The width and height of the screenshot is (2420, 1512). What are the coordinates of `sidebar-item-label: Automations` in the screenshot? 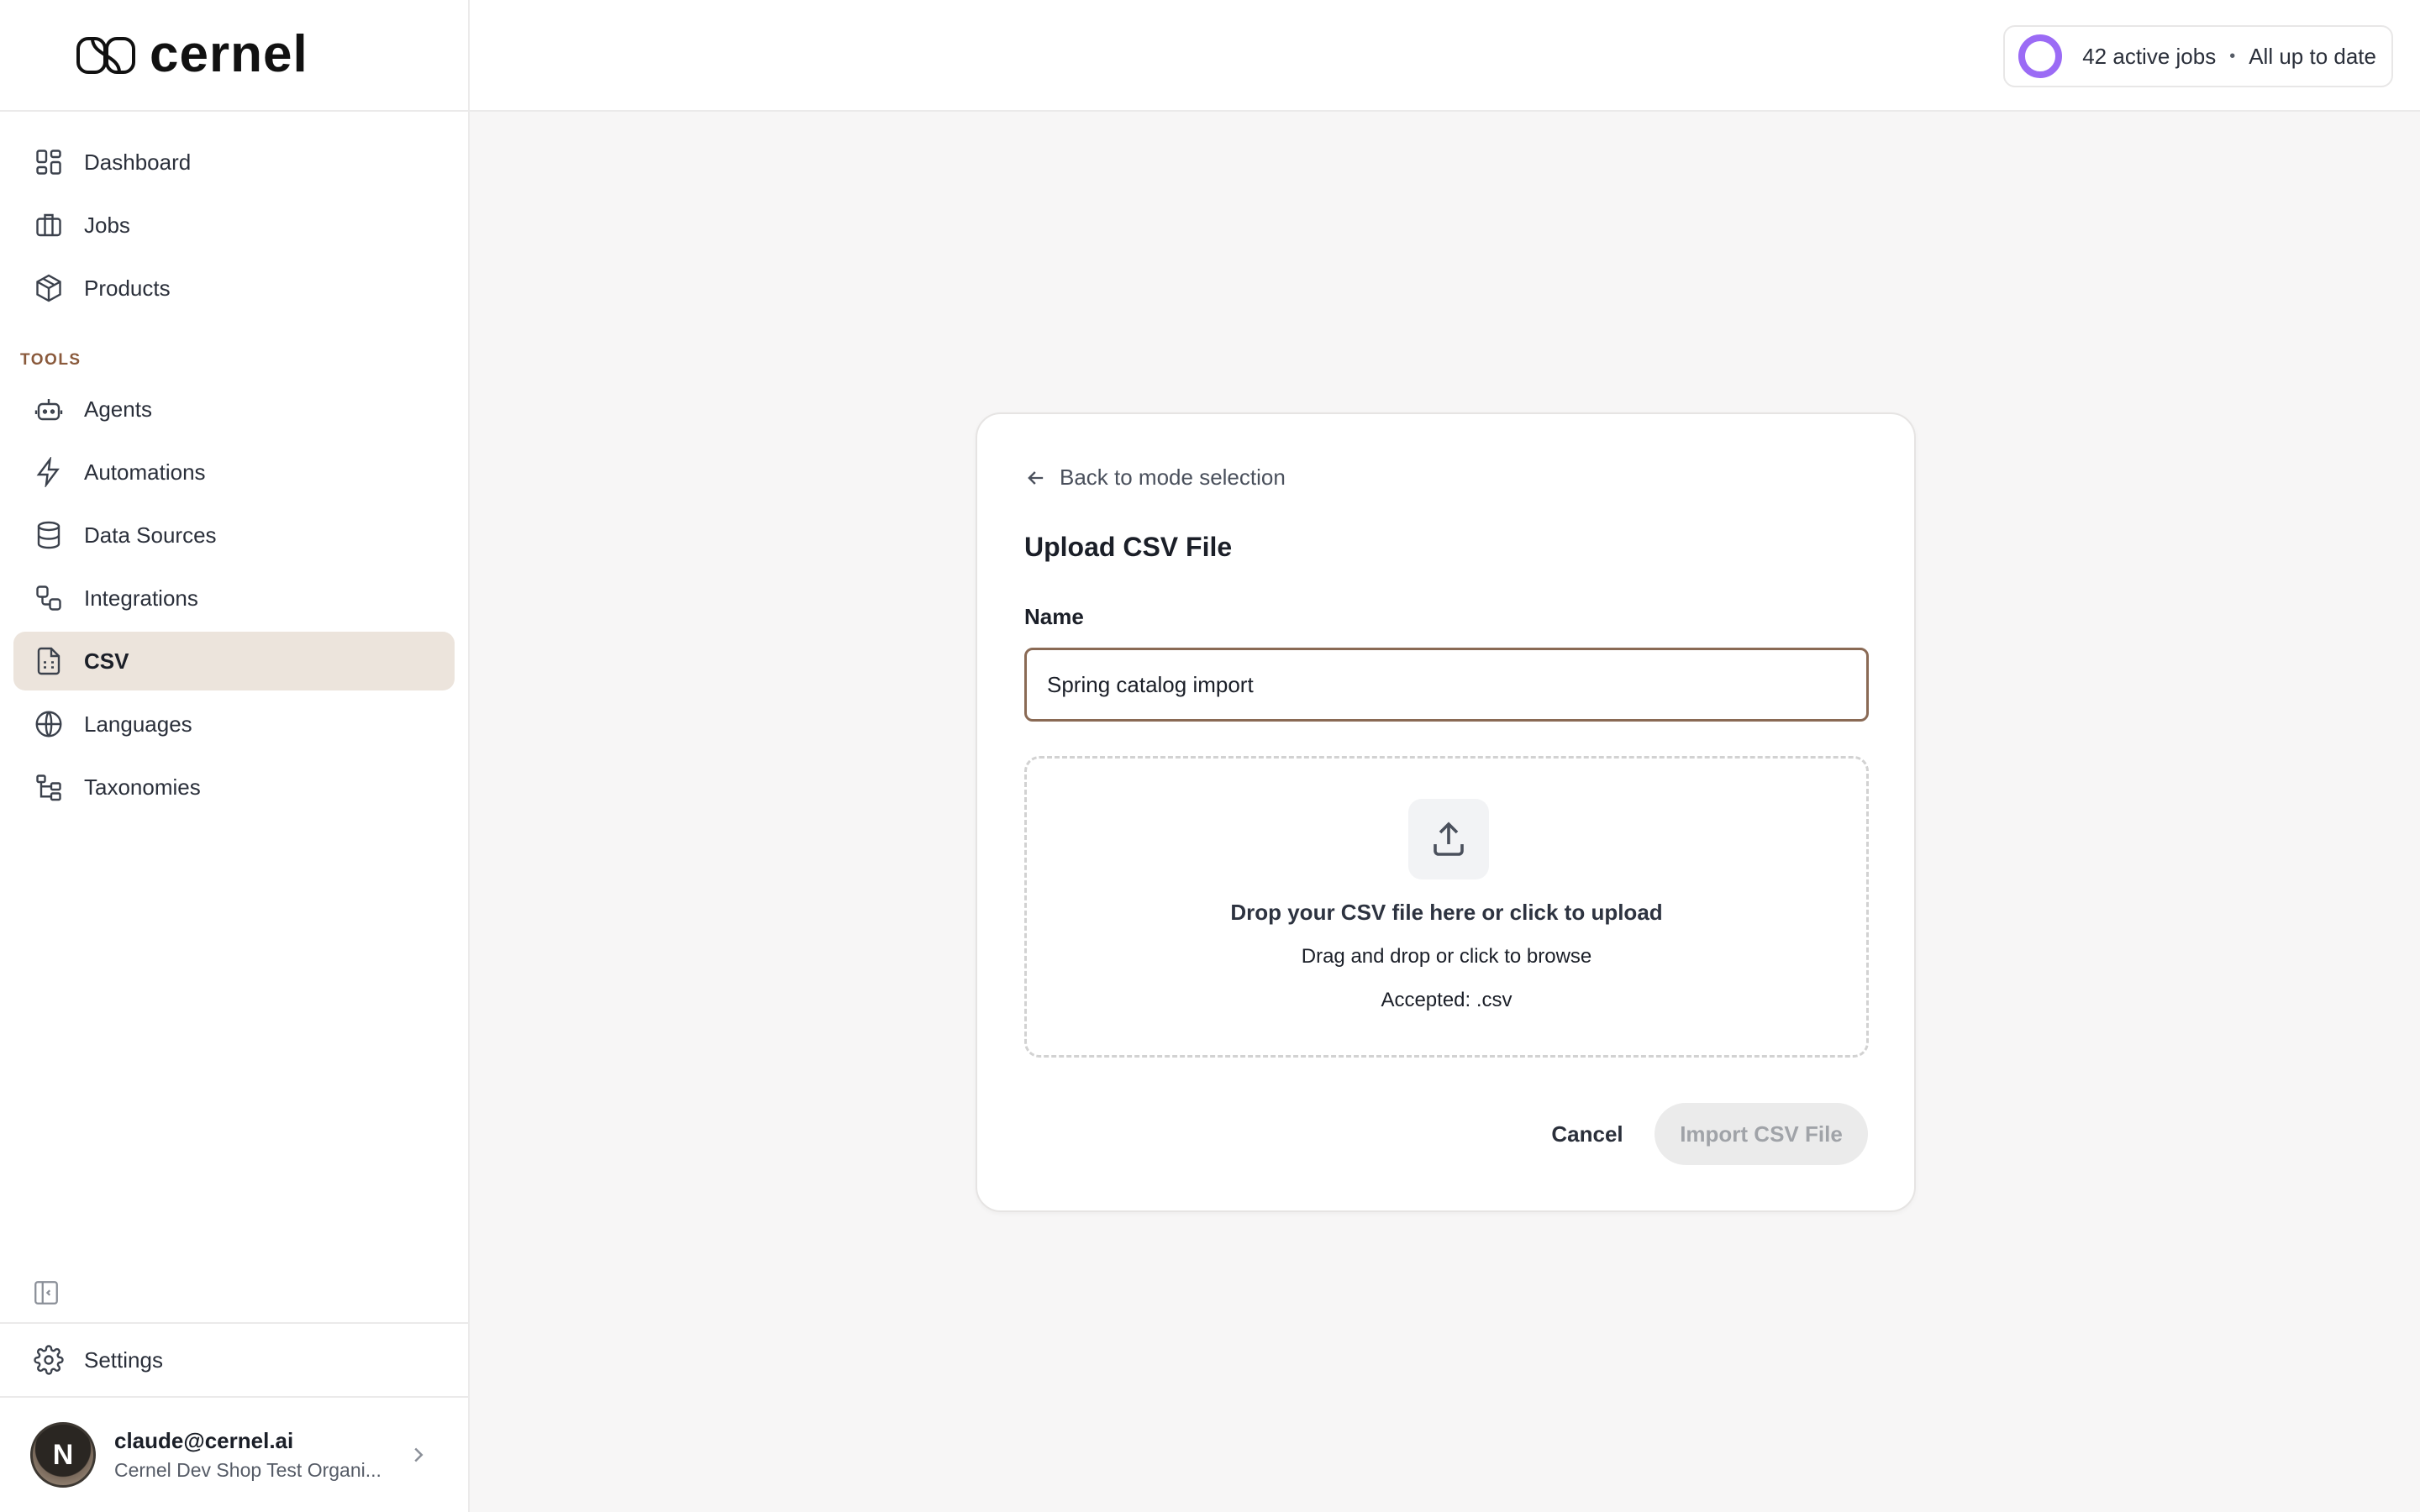 It's located at (145, 472).